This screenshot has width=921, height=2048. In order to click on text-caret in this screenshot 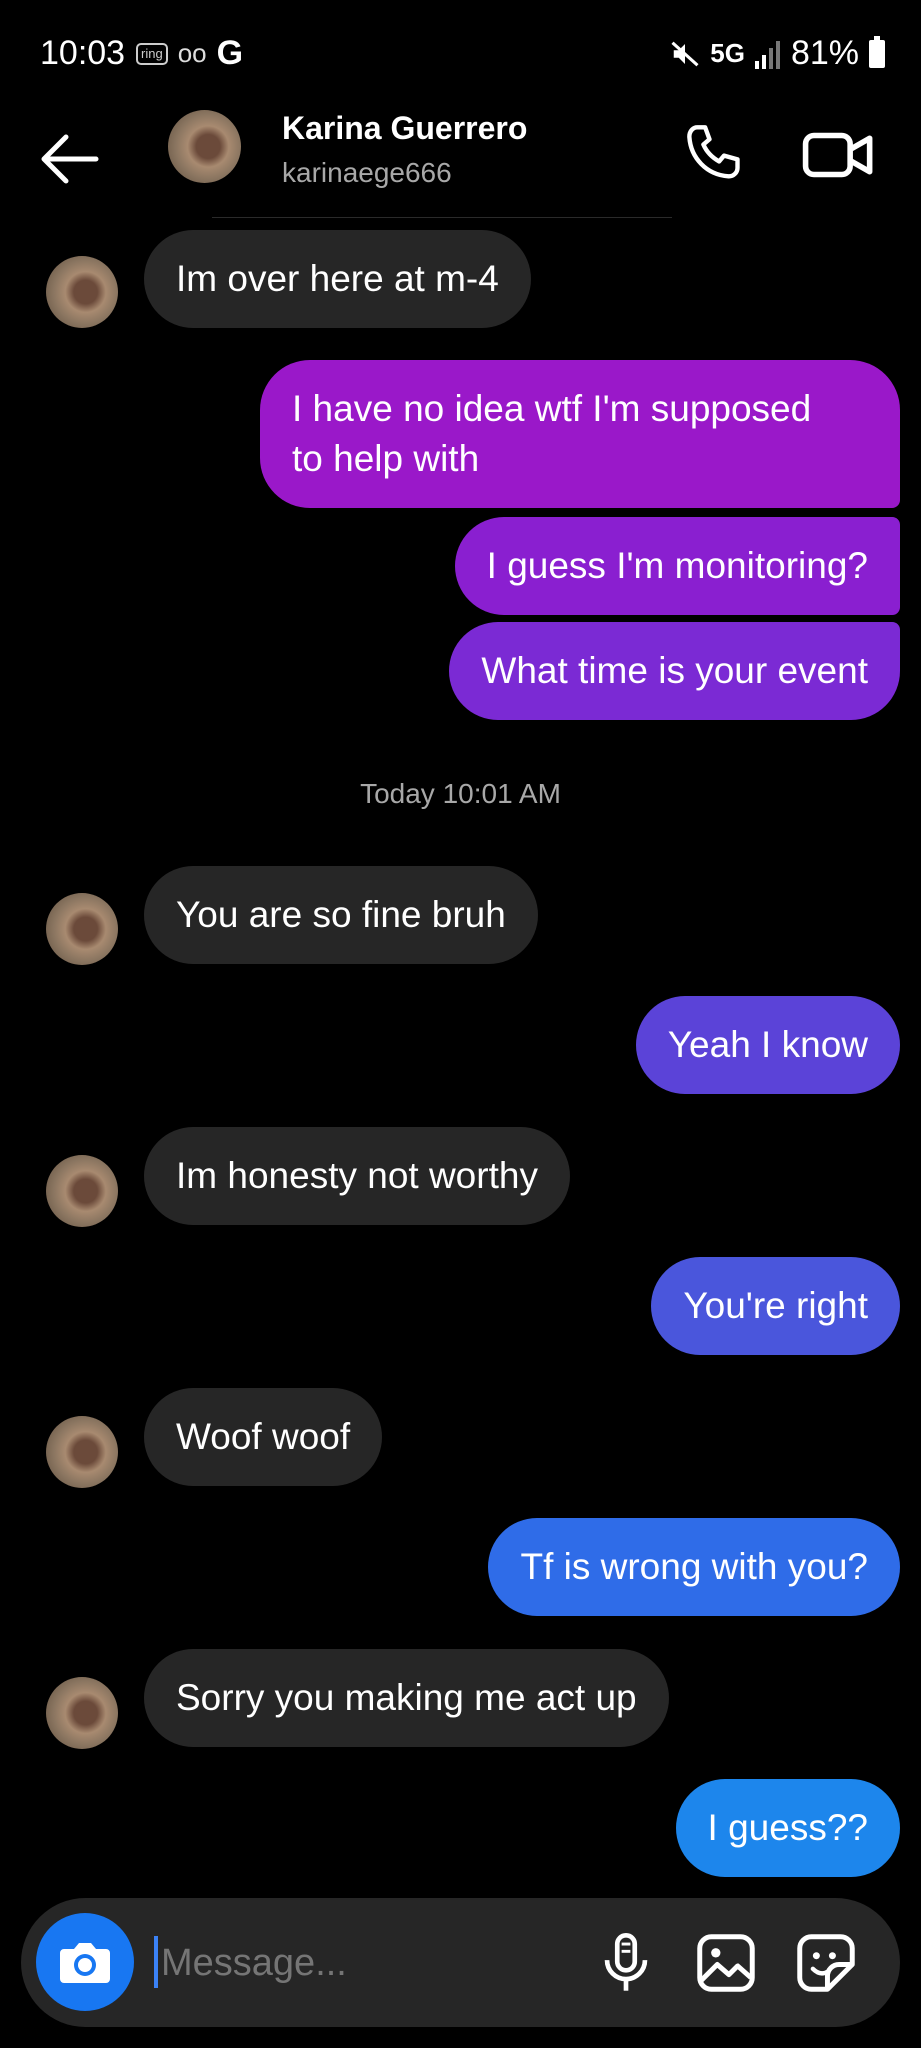, I will do `click(156, 1962)`.